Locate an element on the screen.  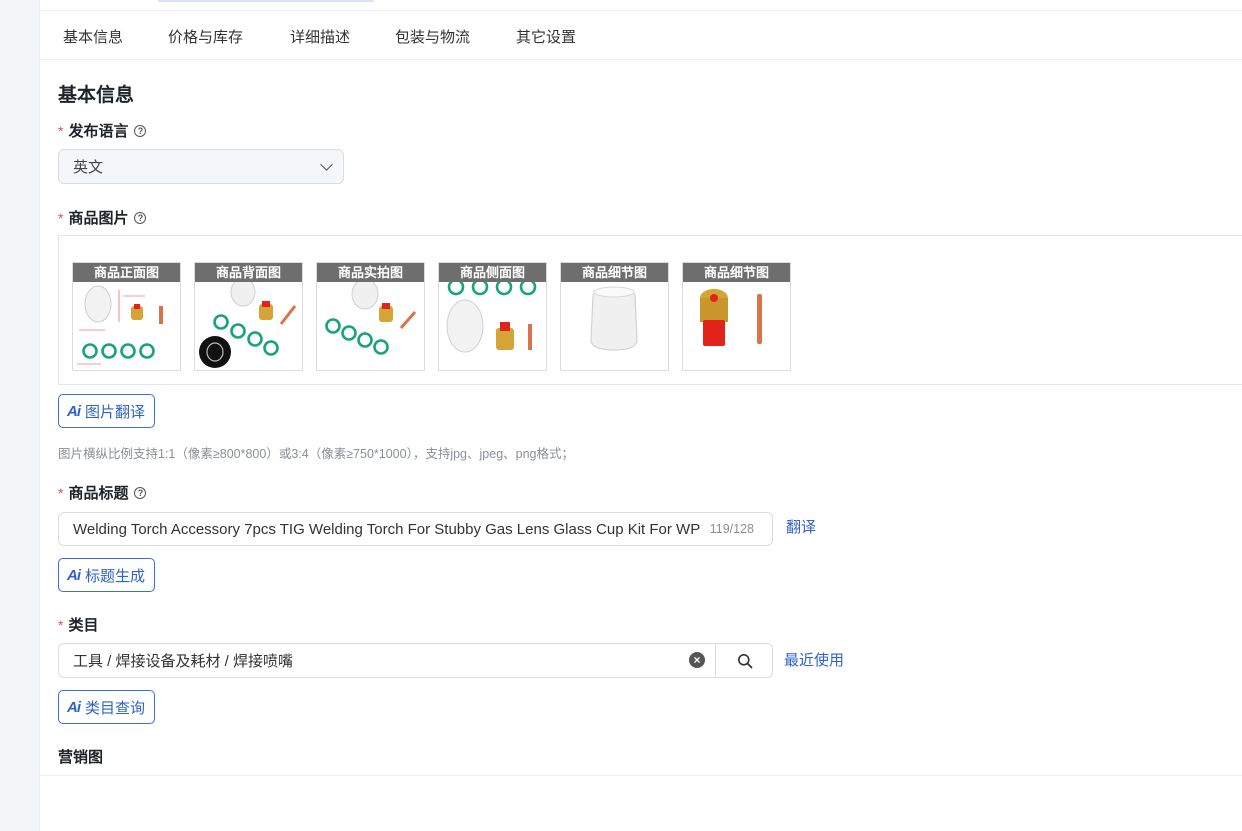
category-input: 工具 / 焊接设备及耗材 / 焊接喷嘴 × is located at coordinates (415, 660).